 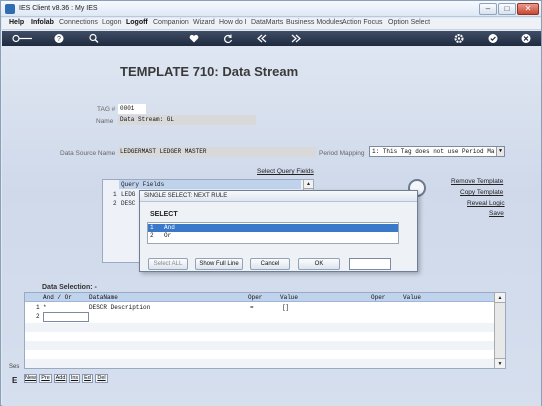 What do you see at coordinates (111, 22) in the screenshot?
I see `menu-logon: Logon` at bounding box center [111, 22].